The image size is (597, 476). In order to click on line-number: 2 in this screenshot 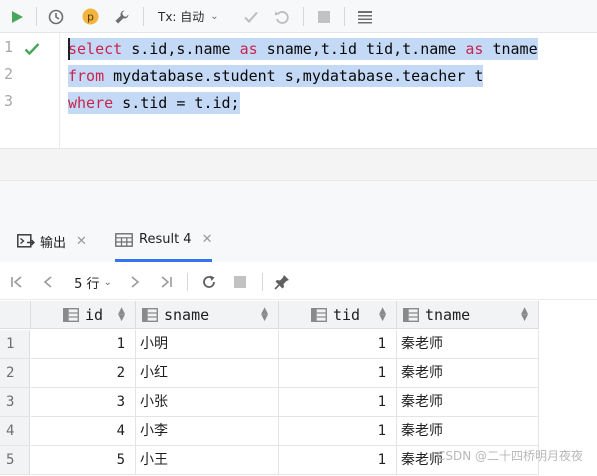, I will do `click(9, 74)`.